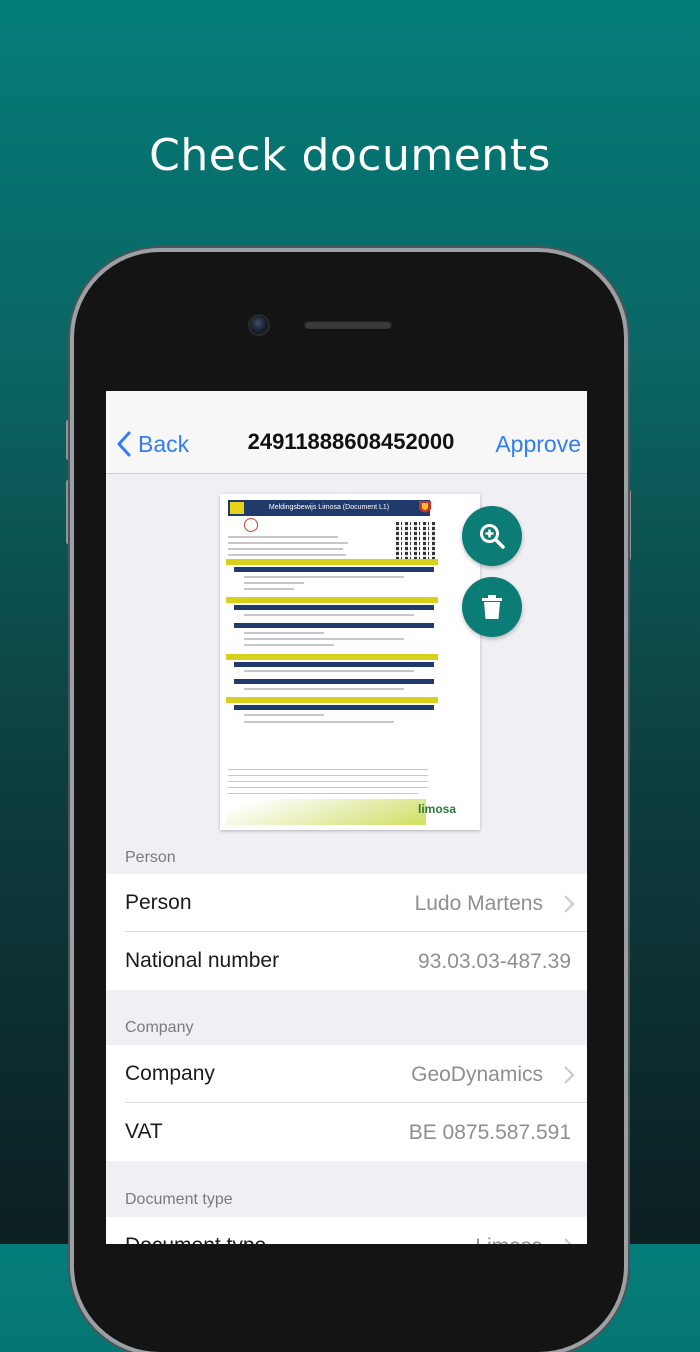 This screenshot has height=1352, width=700. What do you see at coordinates (346, 903) in the screenshot?
I see `row-person: Person Ludo Martens` at bounding box center [346, 903].